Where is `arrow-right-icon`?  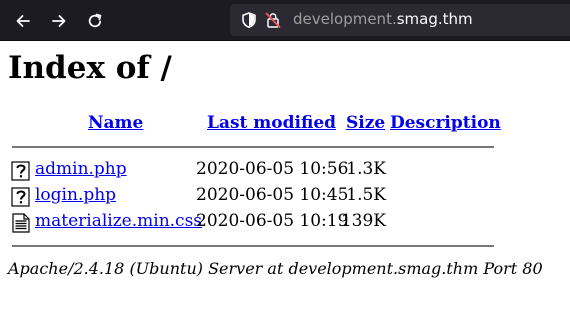 arrow-right-icon is located at coordinates (59, 21).